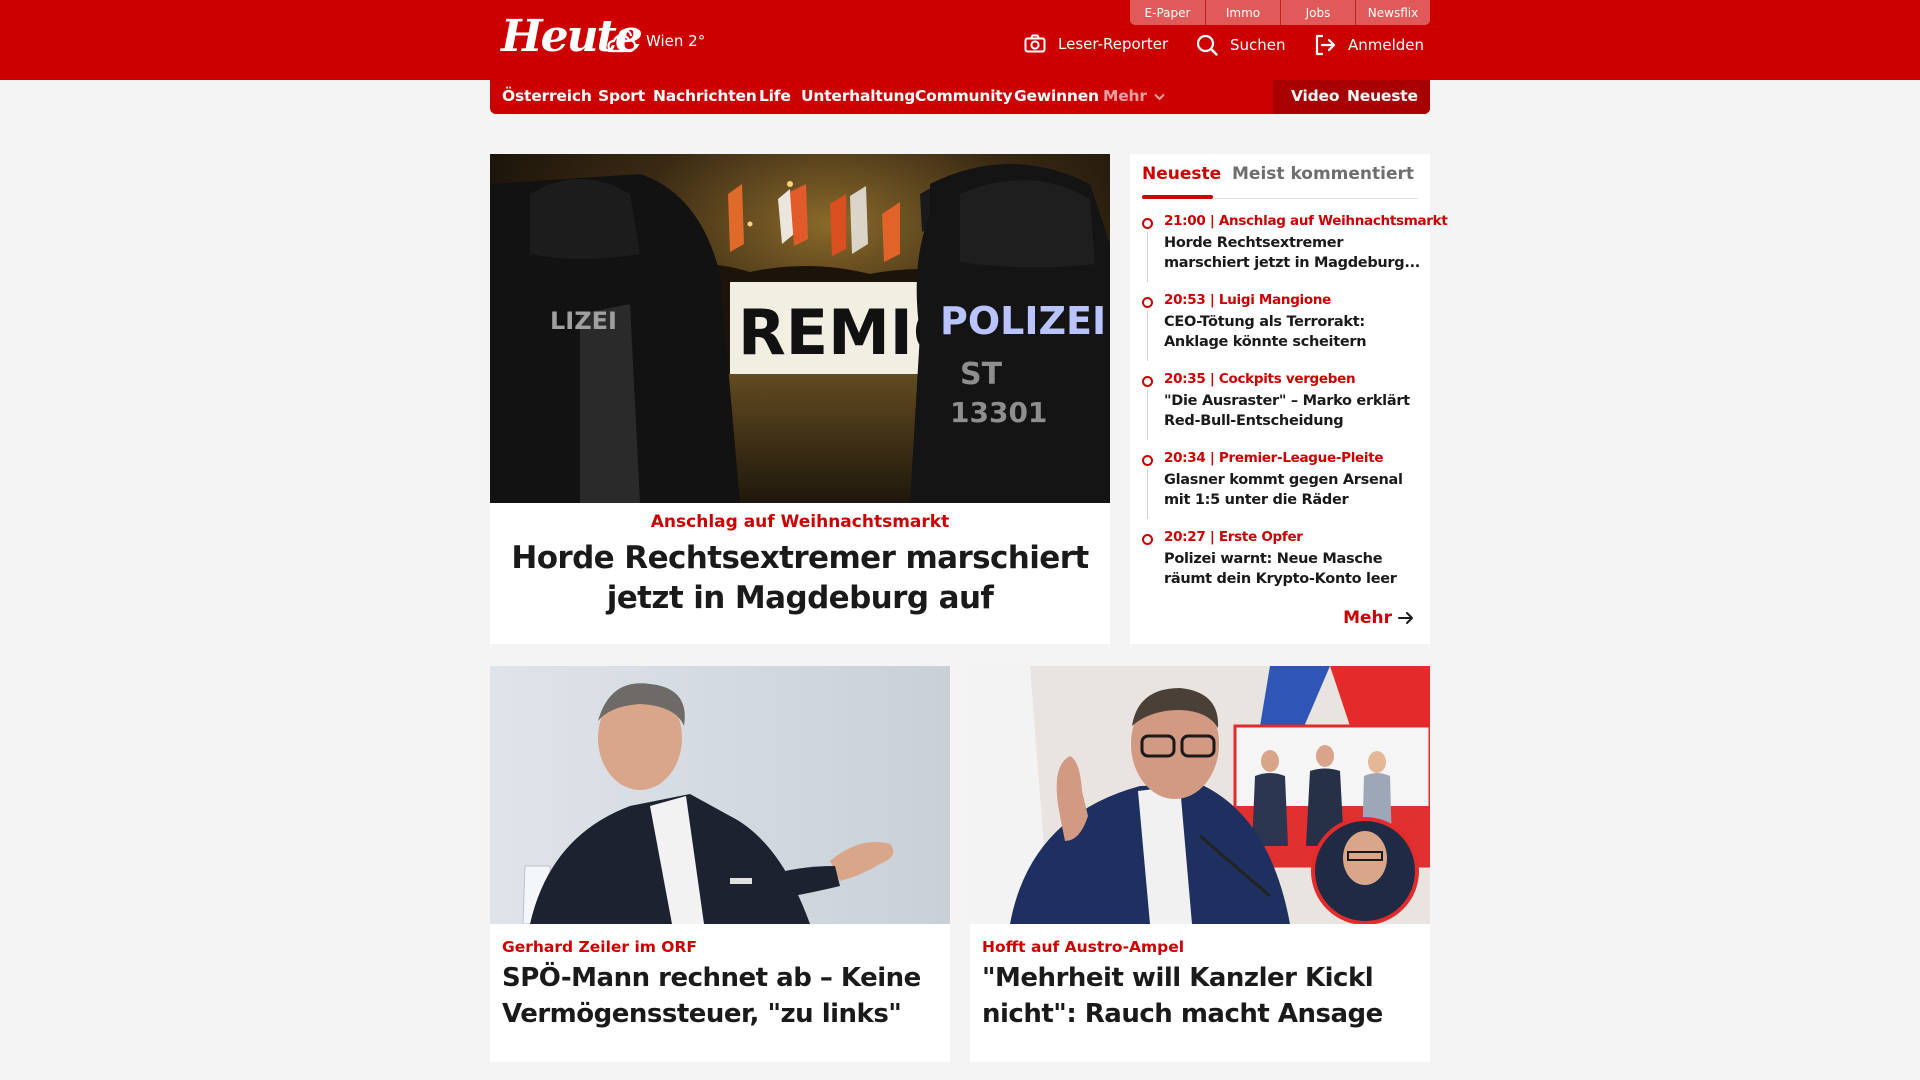  What do you see at coordinates (1181, 174) in the screenshot?
I see `tab-neueste: Neueste` at bounding box center [1181, 174].